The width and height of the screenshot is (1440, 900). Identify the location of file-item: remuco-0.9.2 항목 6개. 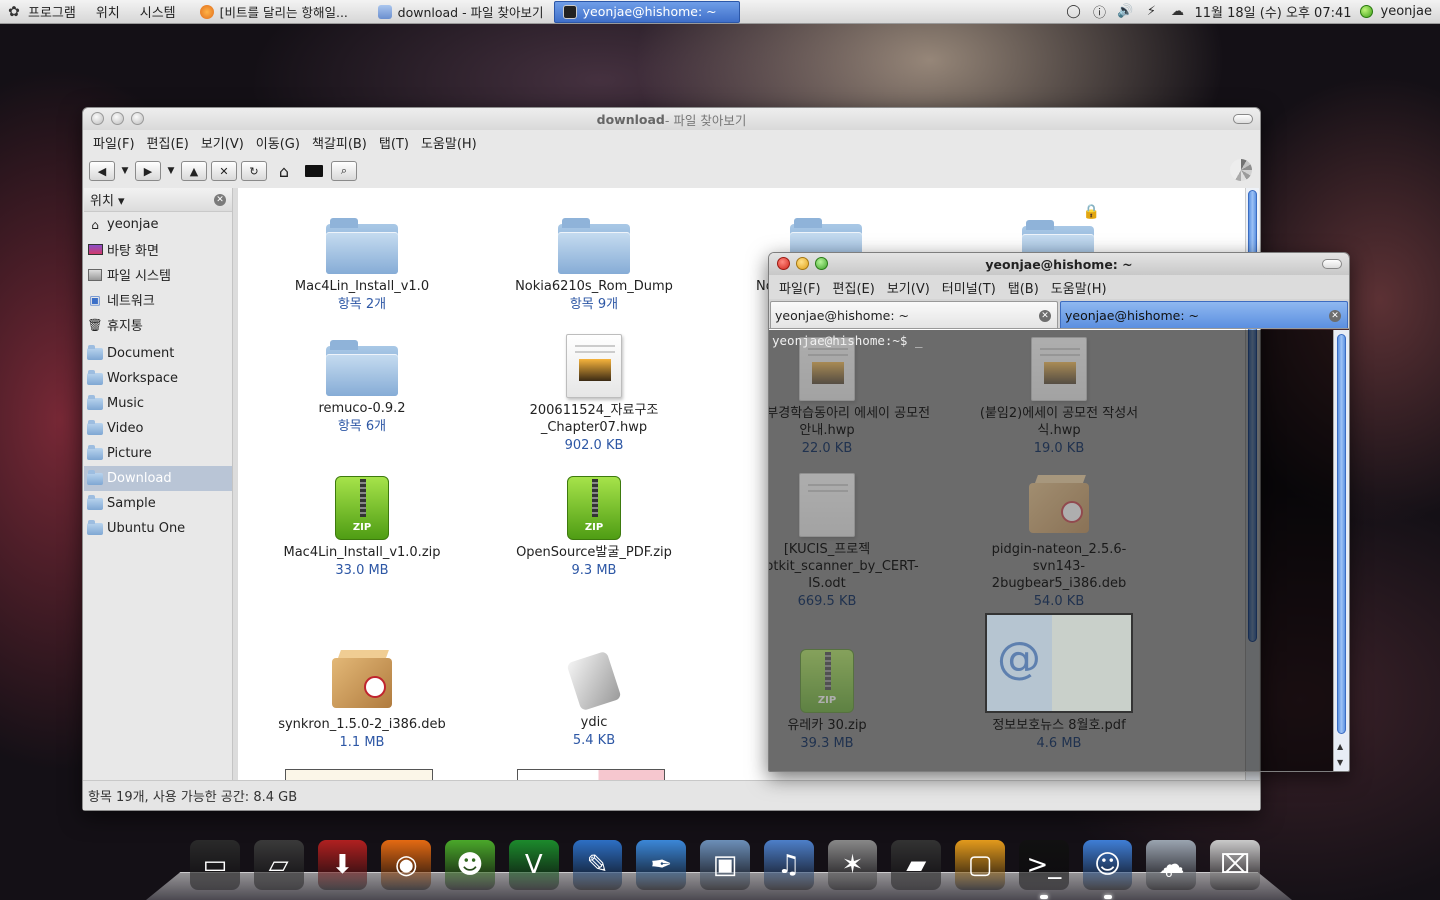
(362, 388).